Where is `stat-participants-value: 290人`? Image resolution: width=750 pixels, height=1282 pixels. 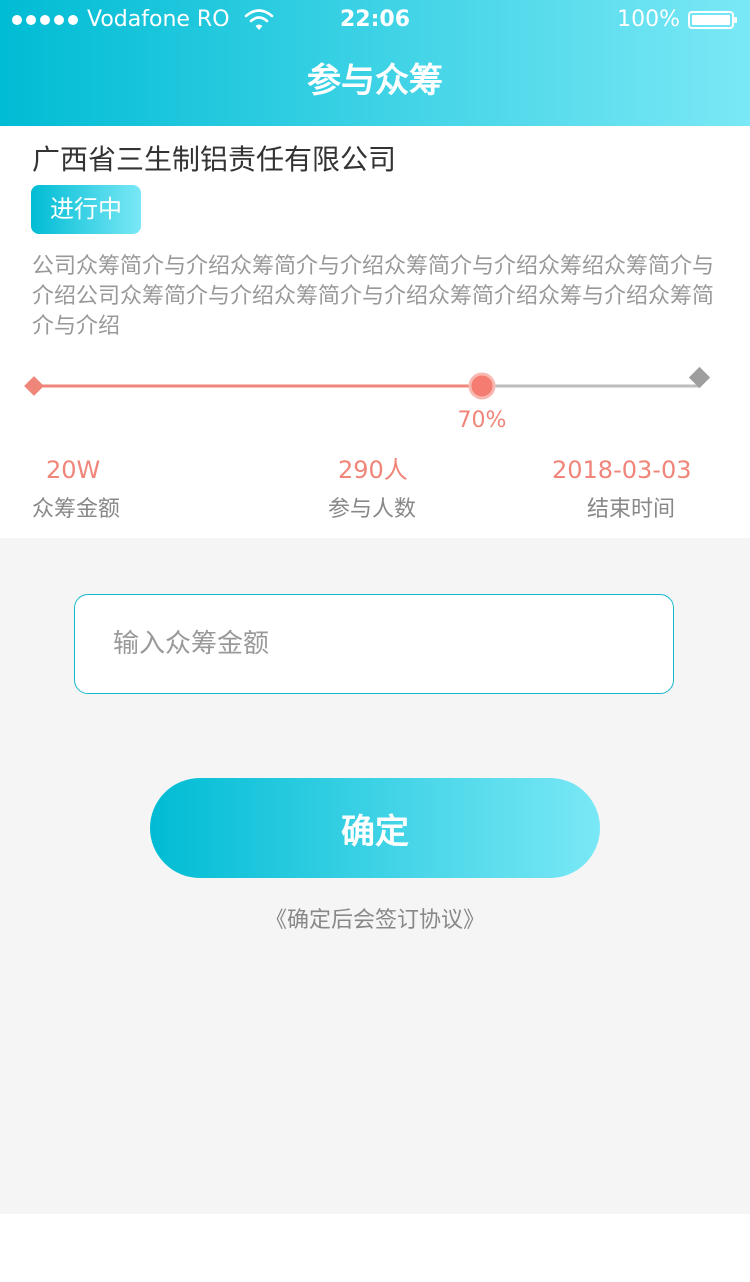
stat-participants-value: 290人 is located at coordinates (373, 470).